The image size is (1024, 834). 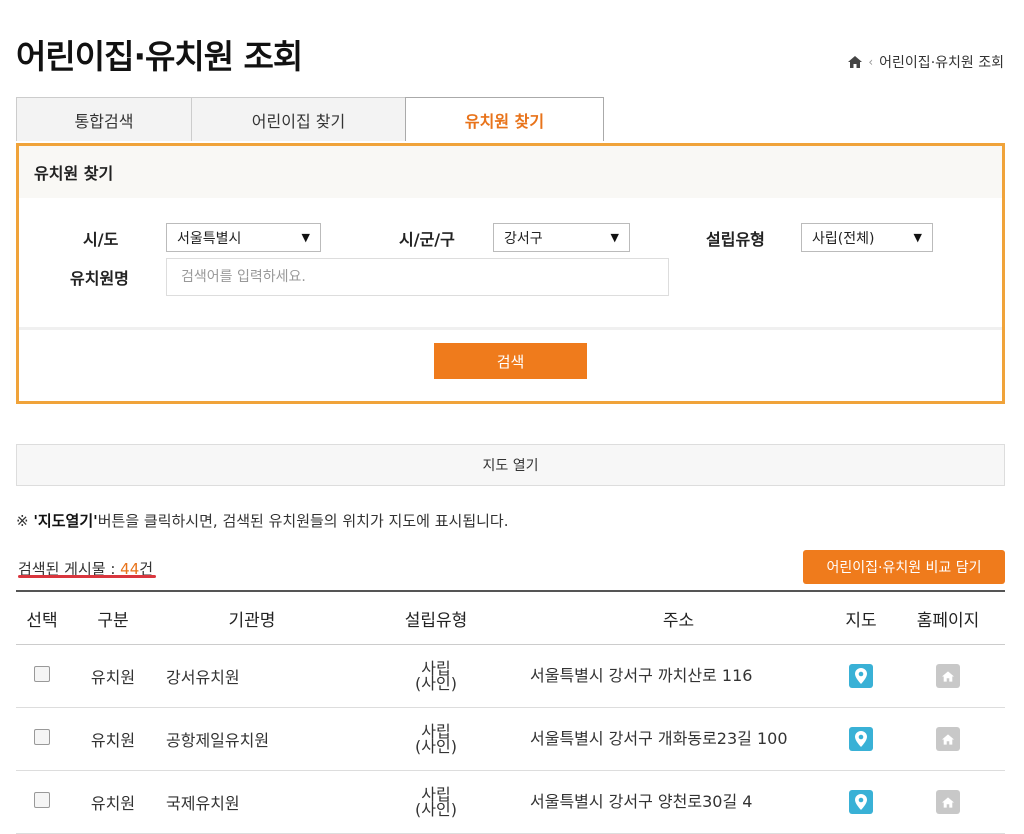 What do you see at coordinates (427, 239) in the screenshot?
I see `sigungu-label: 시/군/구` at bounding box center [427, 239].